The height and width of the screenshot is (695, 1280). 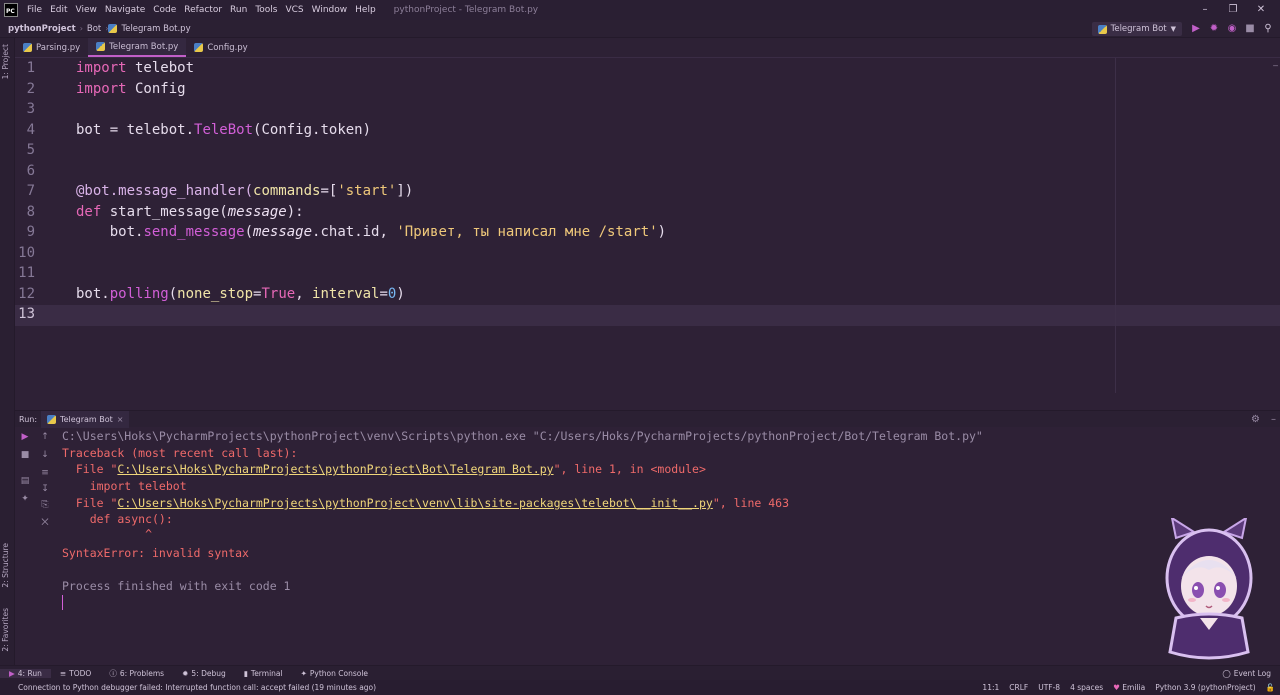 What do you see at coordinates (25, 673) in the screenshot?
I see `tab-run: ▶ 4: Run` at bounding box center [25, 673].